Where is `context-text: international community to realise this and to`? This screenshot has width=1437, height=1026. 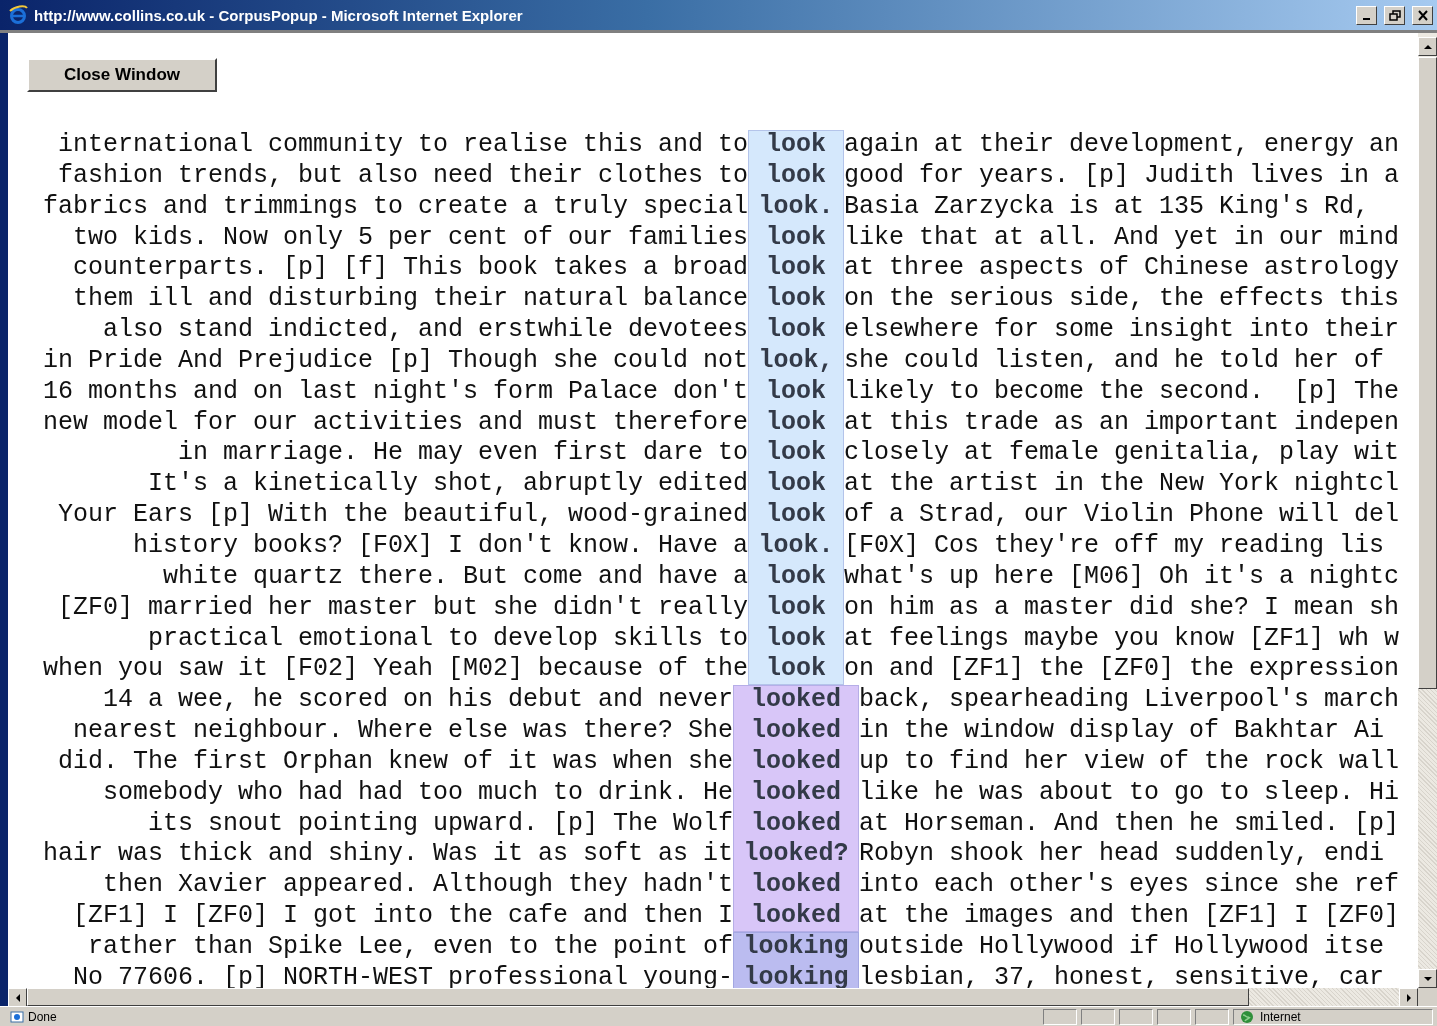 context-text: international community to realise this and to is located at coordinates (402, 145).